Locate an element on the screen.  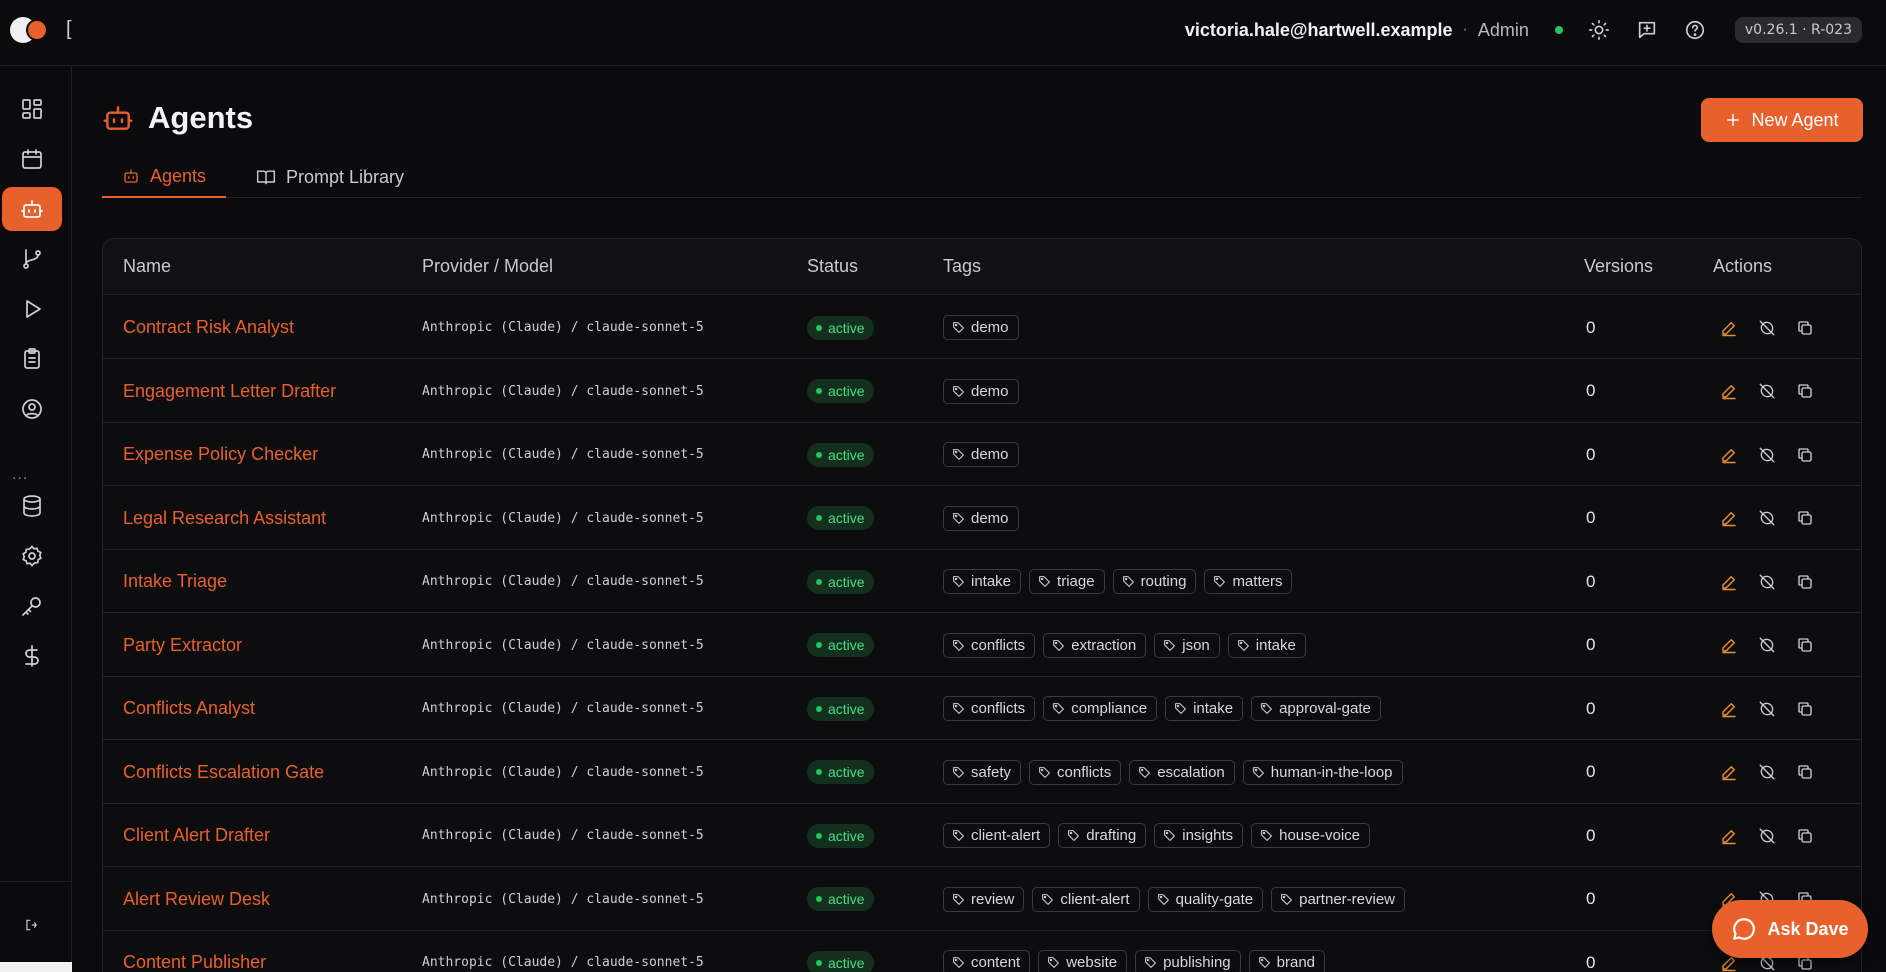
tag-chip: review is located at coordinates (984, 899).